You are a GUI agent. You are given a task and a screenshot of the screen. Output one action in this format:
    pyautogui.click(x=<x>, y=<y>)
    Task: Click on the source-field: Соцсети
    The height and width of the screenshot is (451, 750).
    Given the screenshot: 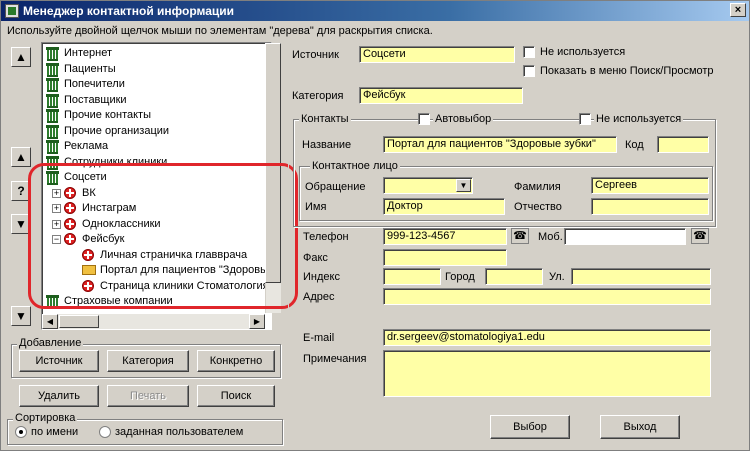 What is the action you would take?
    pyautogui.click(x=437, y=54)
    